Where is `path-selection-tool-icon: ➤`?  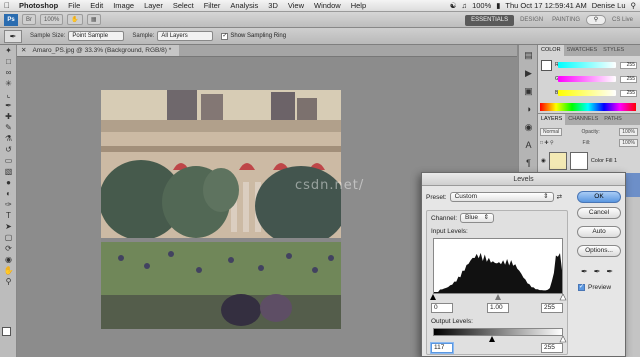
path-selection-tool-icon: ➤ is located at coordinates (8, 227).